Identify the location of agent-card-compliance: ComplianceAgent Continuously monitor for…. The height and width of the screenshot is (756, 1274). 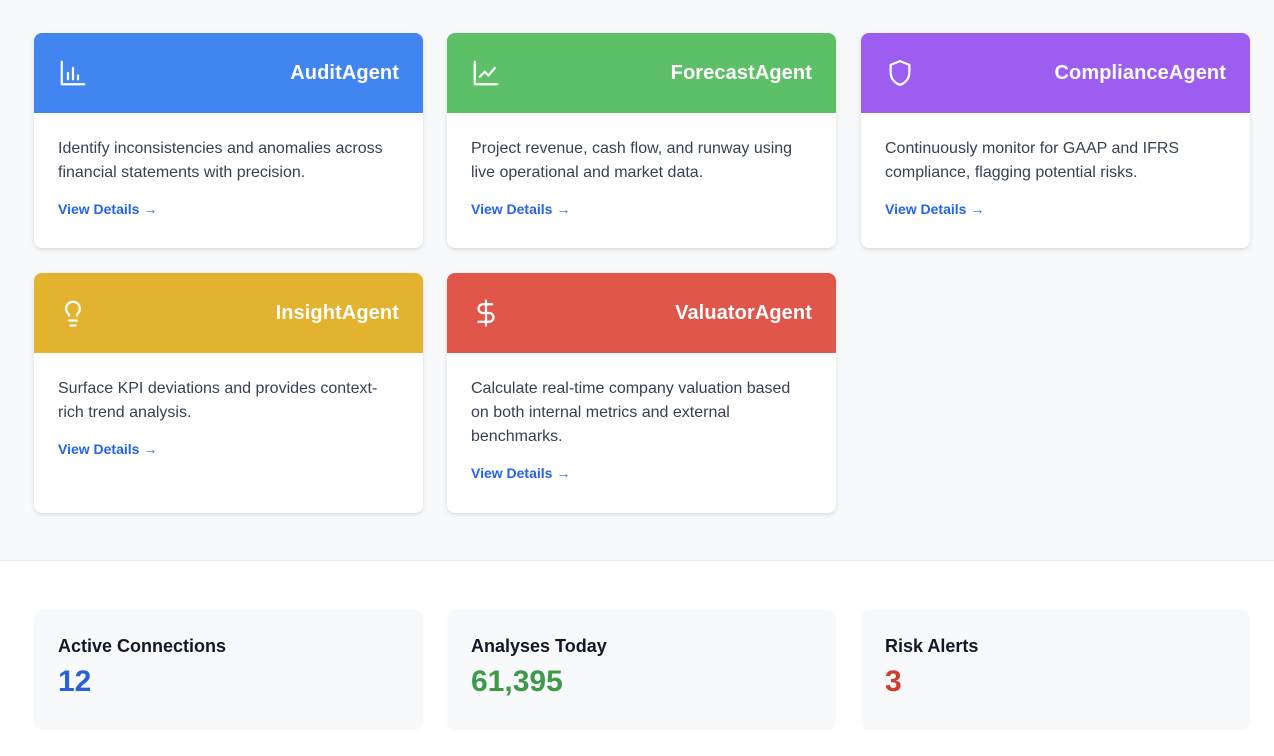
(1055, 140).